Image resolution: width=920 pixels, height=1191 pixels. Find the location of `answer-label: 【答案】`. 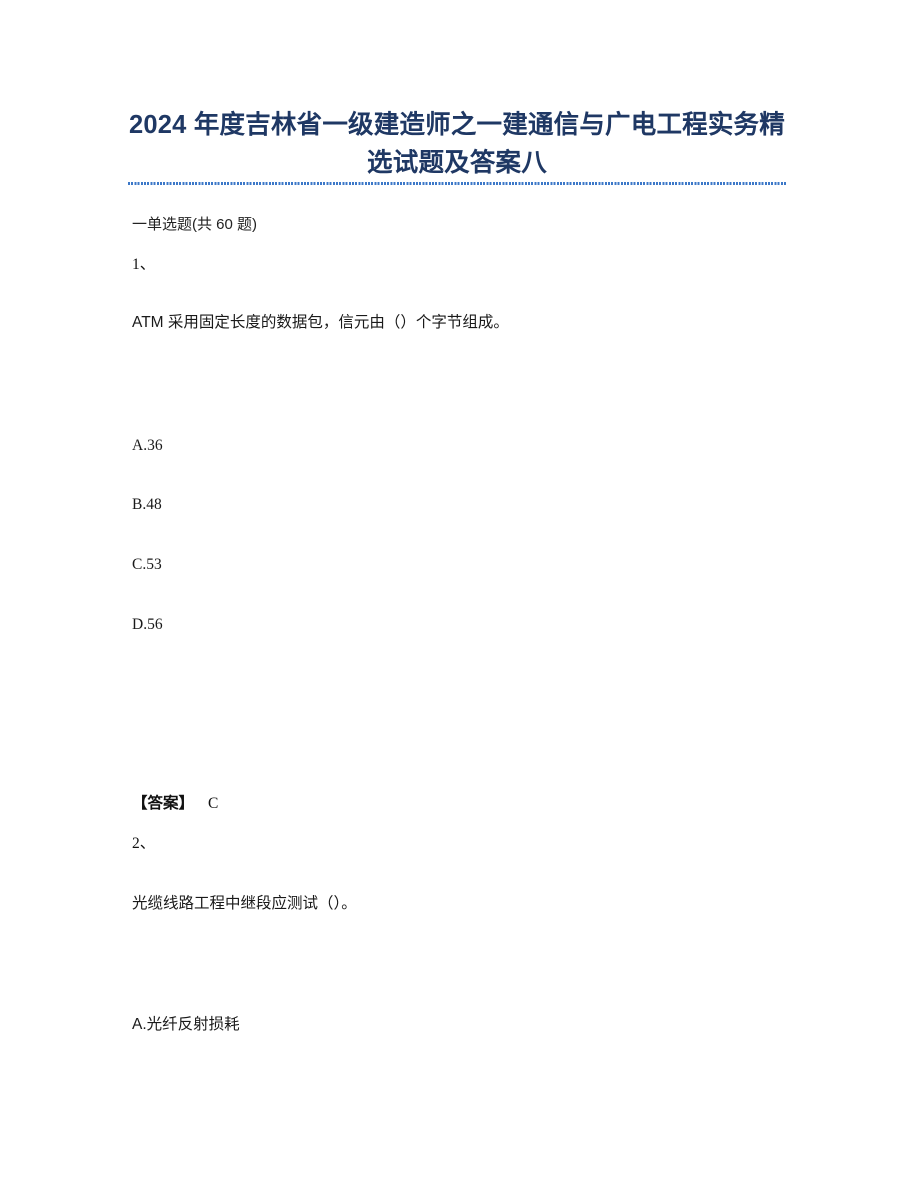

answer-label: 【答案】 is located at coordinates (163, 803).